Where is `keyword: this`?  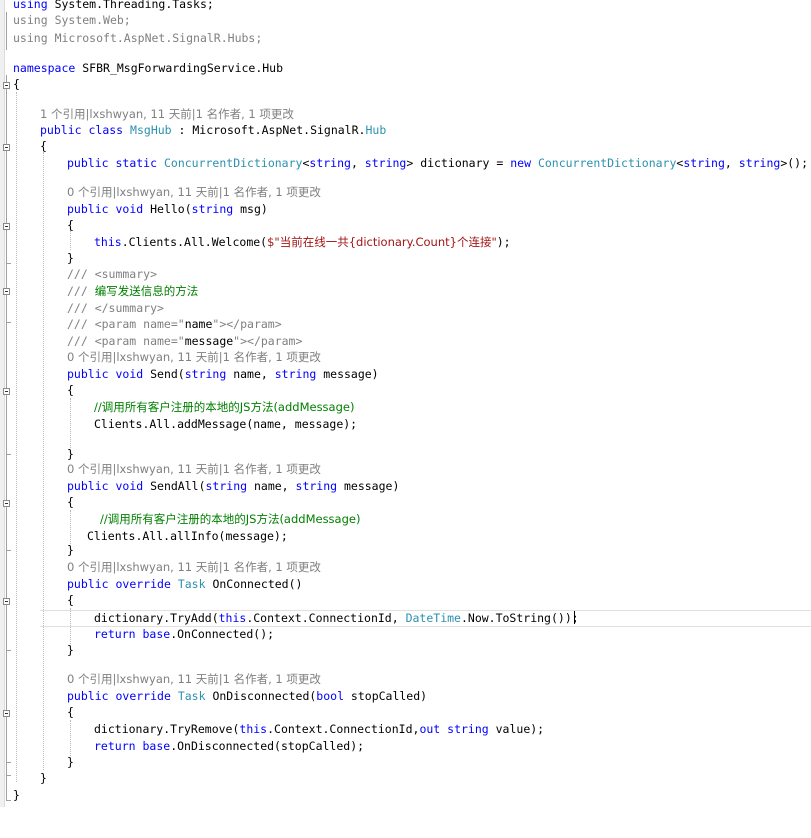 keyword: this is located at coordinates (253, 729).